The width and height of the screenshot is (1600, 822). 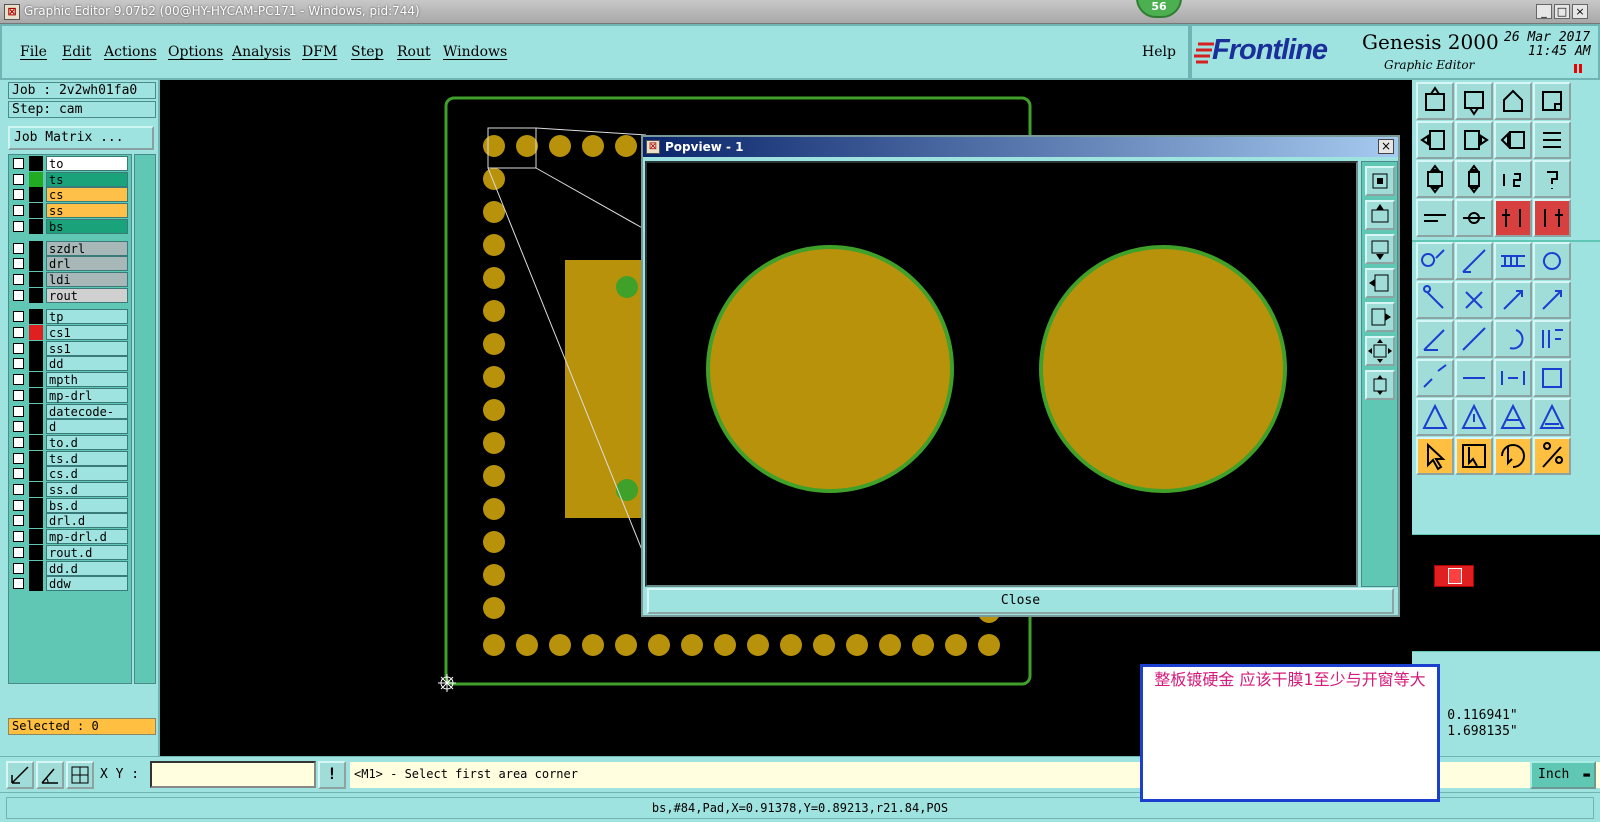 What do you see at coordinates (1474, 140) in the screenshot?
I see `zoom-right-icon` at bounding box center [1474, 140].